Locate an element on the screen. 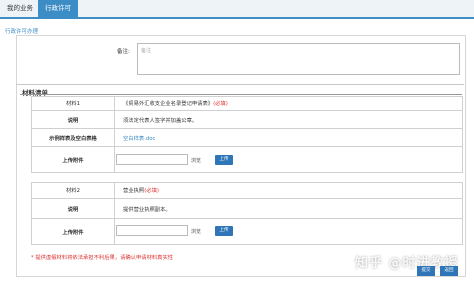  material1-key: 材料1 is located at coordinates (73, 103).